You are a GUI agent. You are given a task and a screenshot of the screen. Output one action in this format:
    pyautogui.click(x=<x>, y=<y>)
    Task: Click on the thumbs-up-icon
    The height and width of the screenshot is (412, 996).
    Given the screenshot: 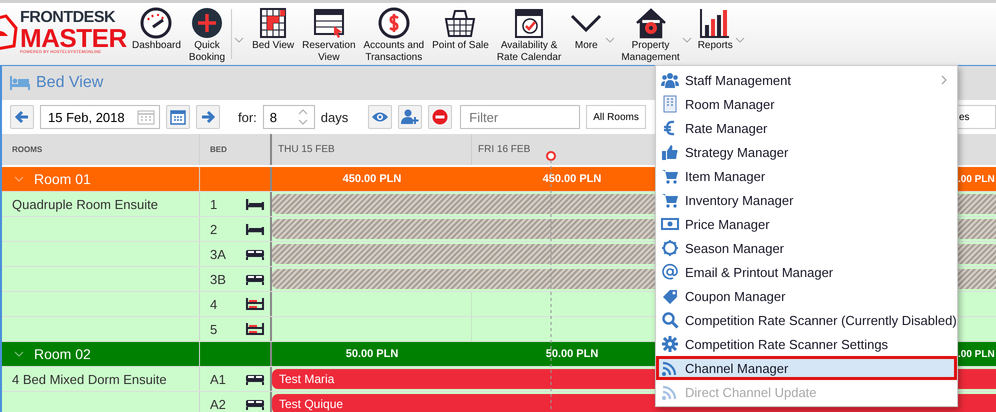 What is the action you would take?
    pyautogui.click(x=670, y=152)
    